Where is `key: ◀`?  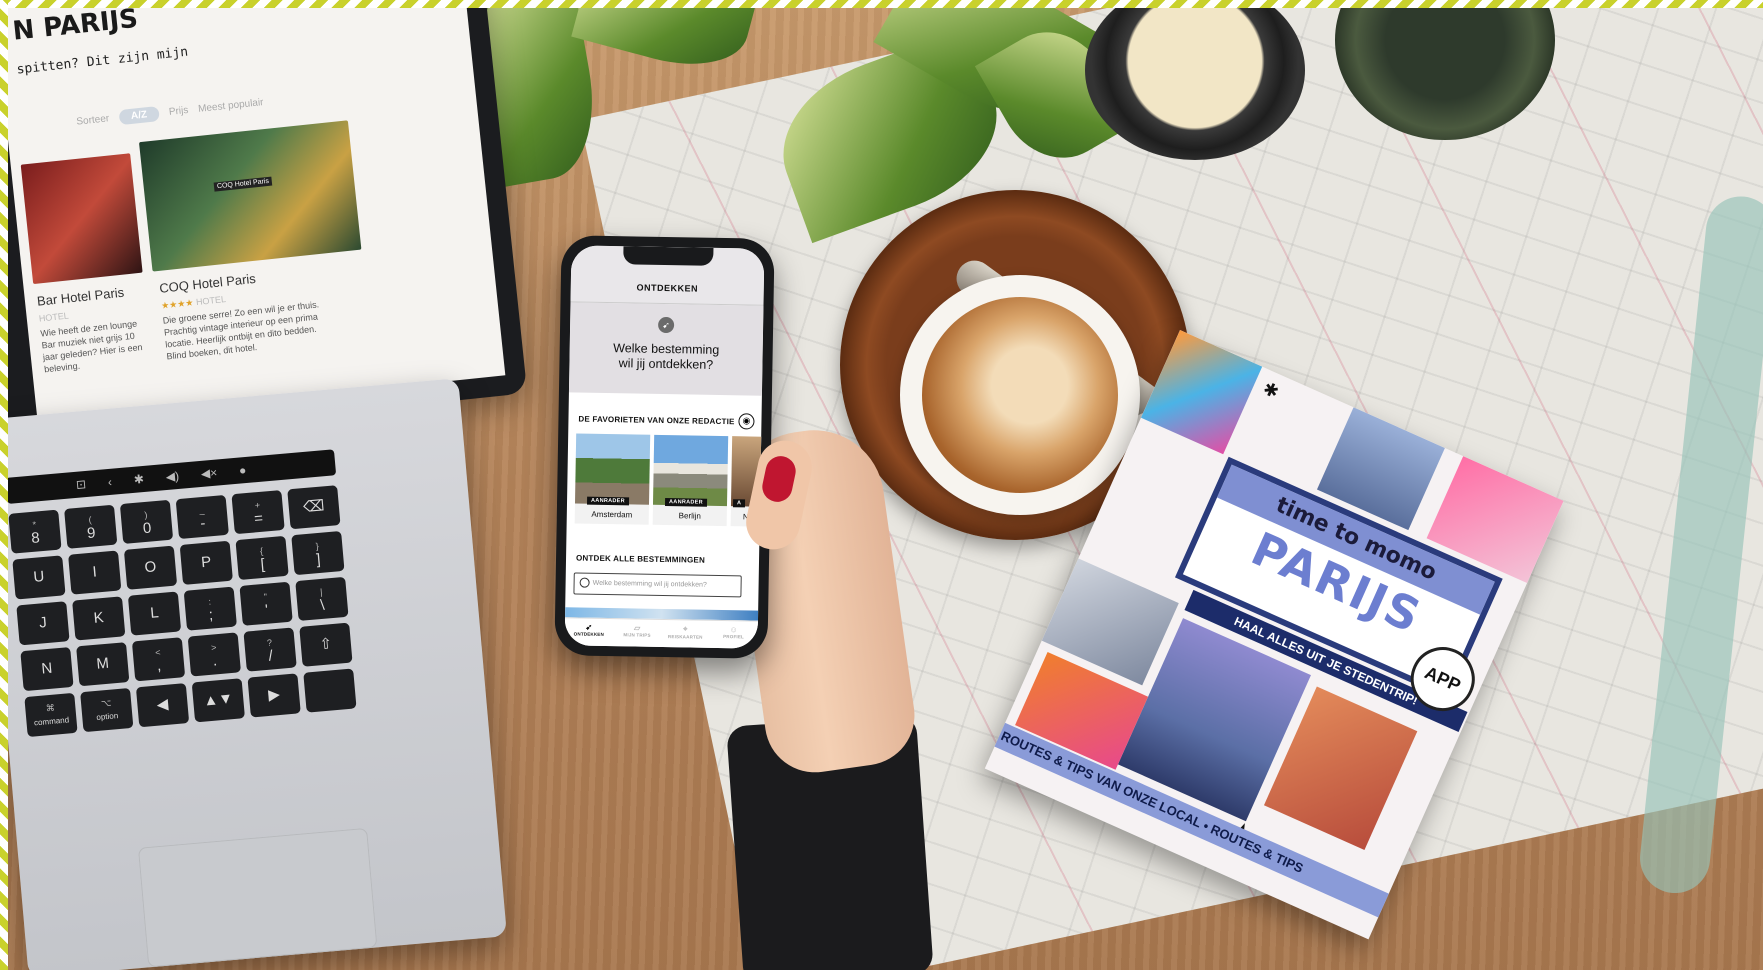
key: ◀ is located at coordinates (162, 705).